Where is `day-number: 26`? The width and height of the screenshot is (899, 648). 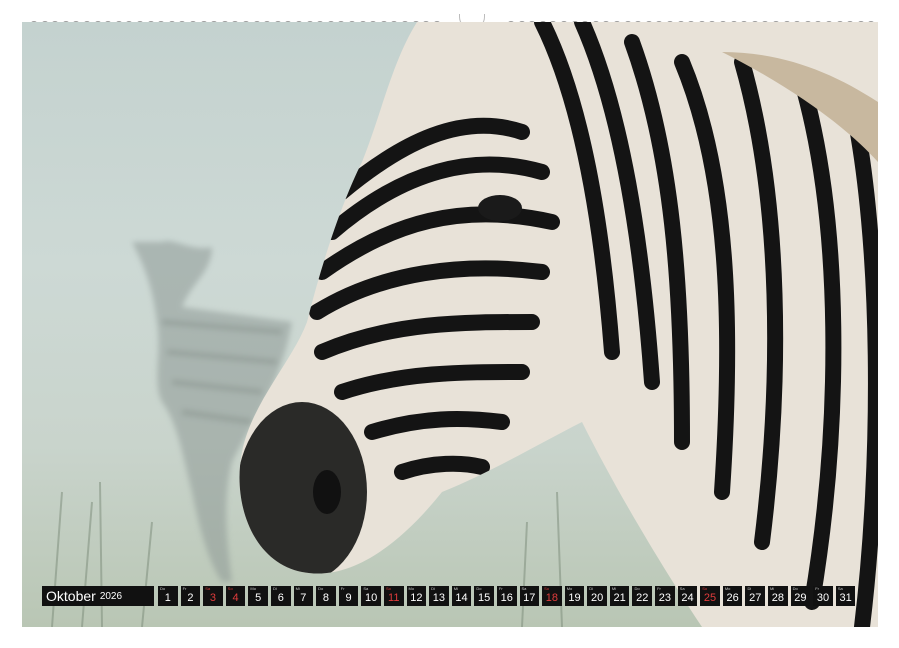
day-number: 26 is located at coordinates (732, 598).